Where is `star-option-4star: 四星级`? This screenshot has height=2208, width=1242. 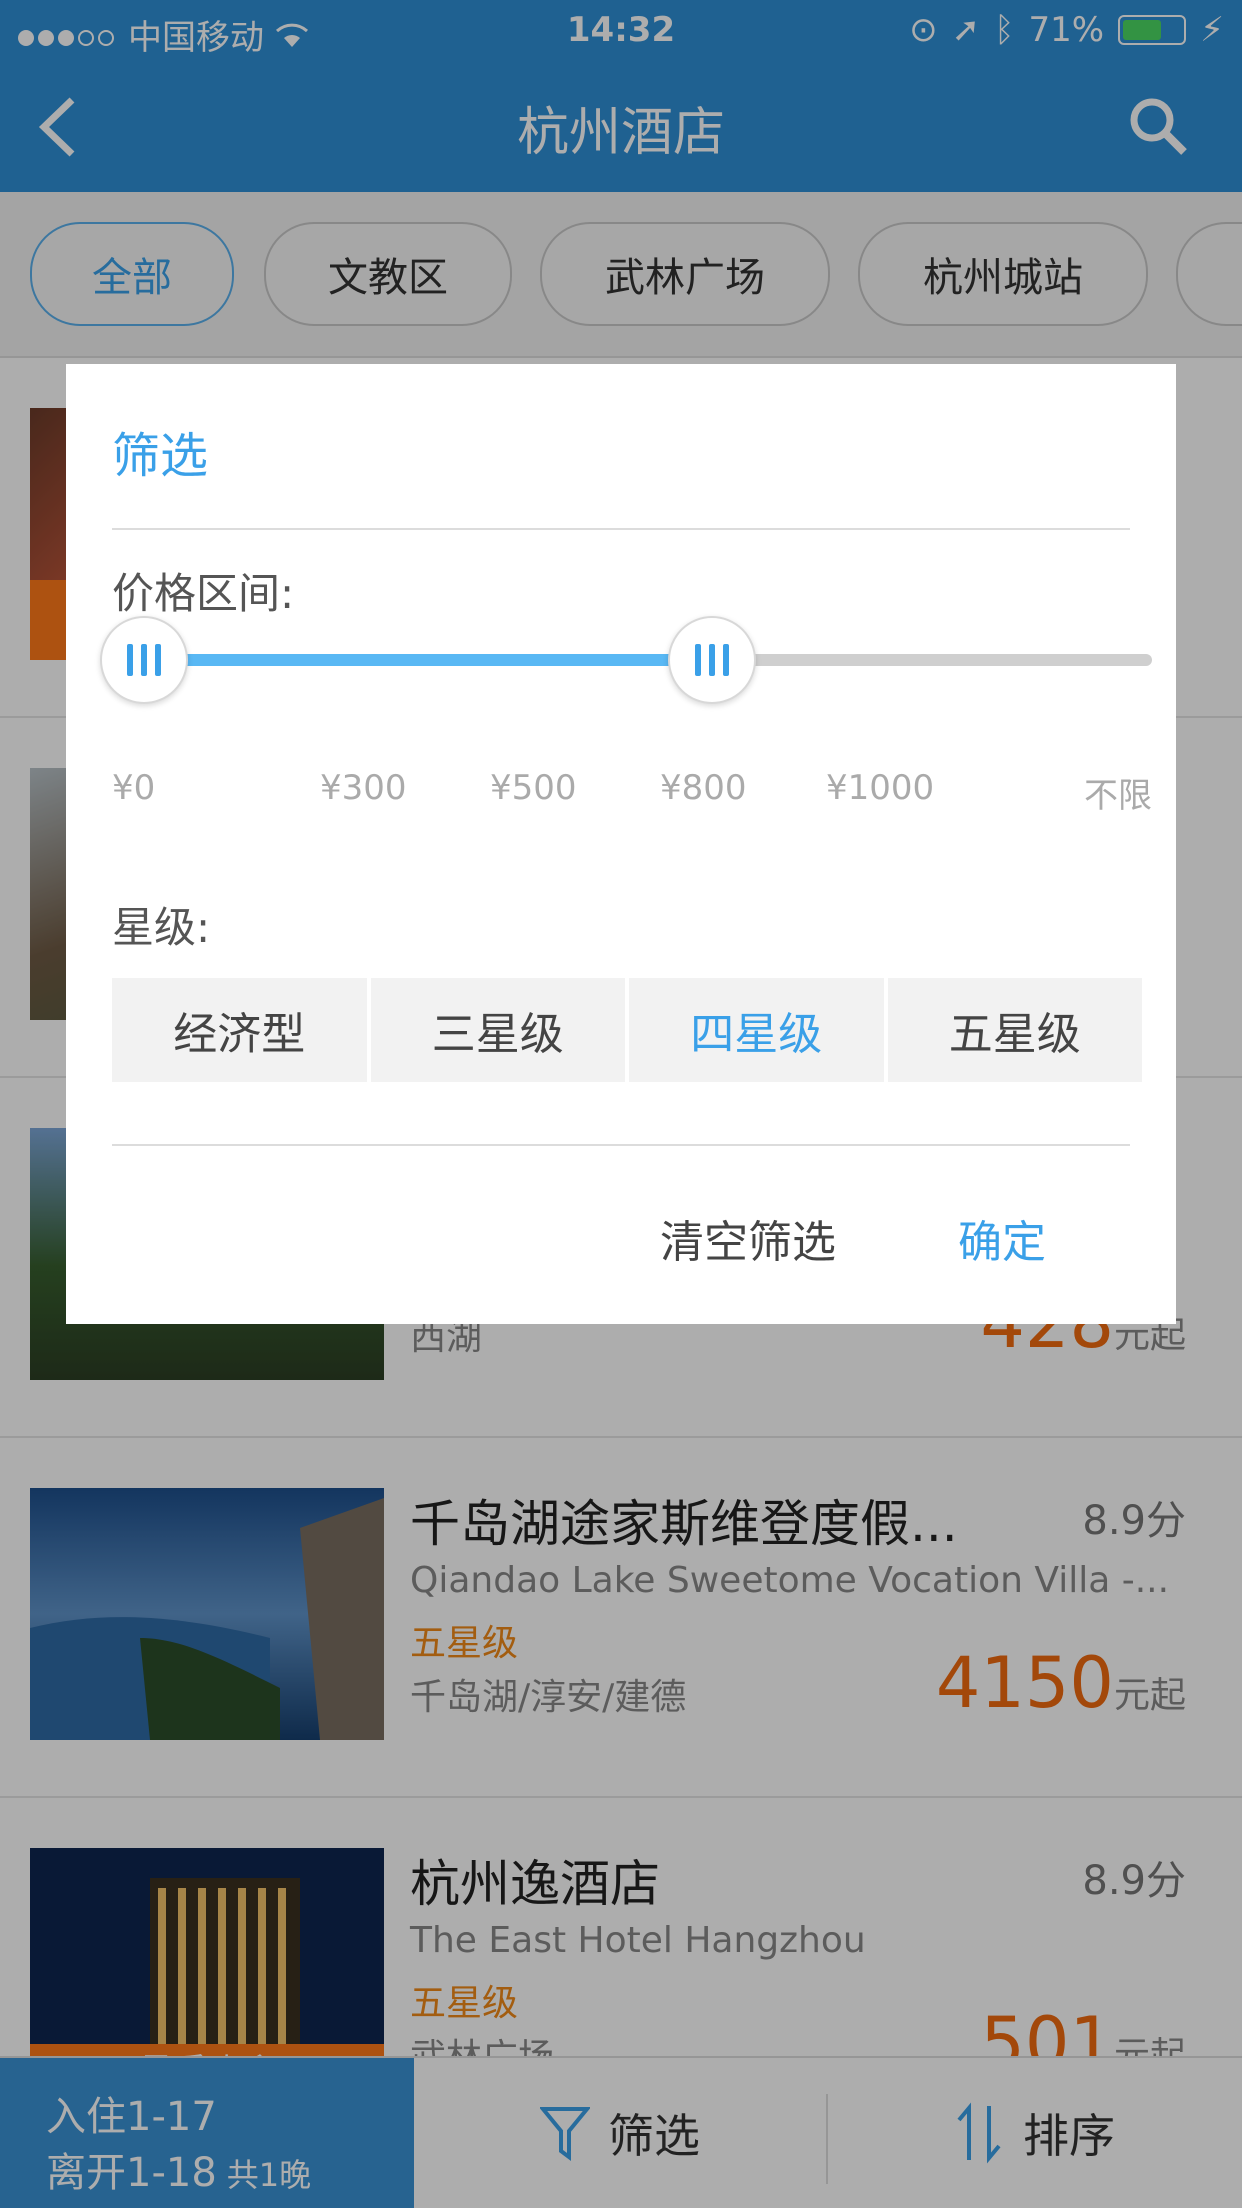 star-option-4star: 四星级 is located at coordinates (756, 1030).